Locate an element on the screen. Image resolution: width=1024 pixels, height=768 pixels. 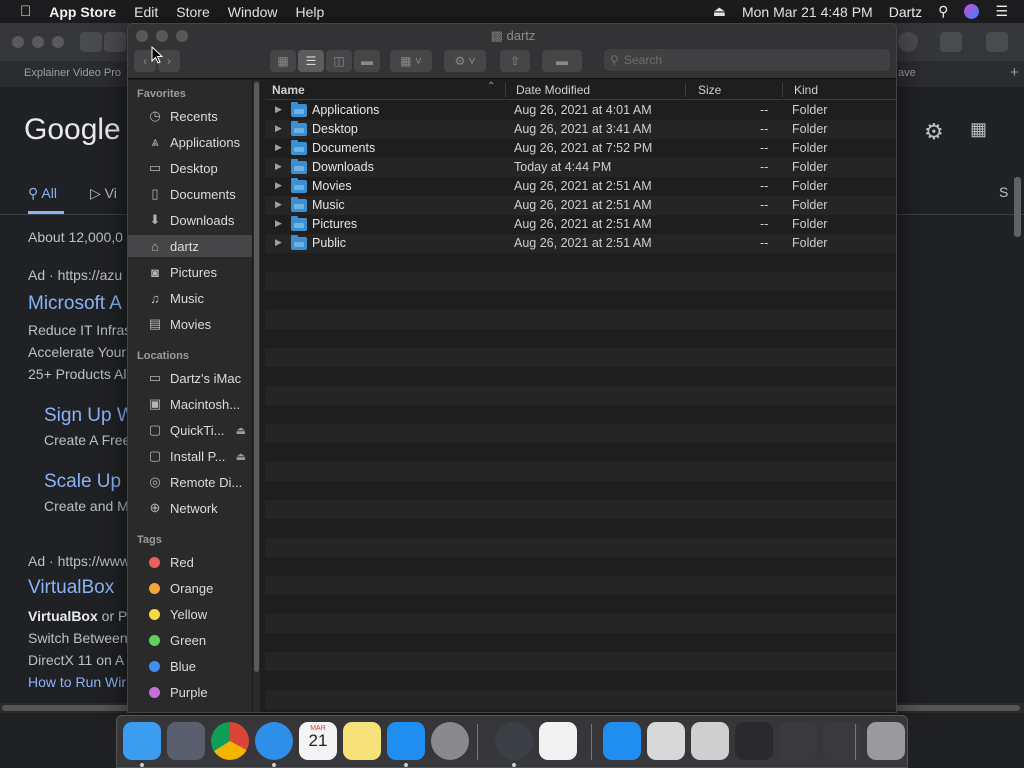
google-logo: Google is located at coordinates (72, 130).